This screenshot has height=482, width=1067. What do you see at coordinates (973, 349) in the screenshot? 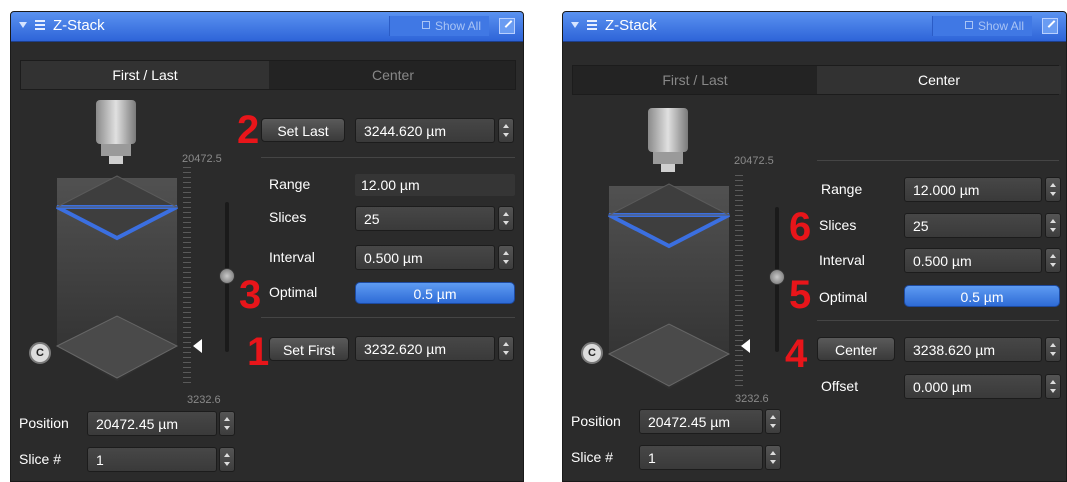
I see `center-field: 3238.620 µm` at bounding box center [973, 349].